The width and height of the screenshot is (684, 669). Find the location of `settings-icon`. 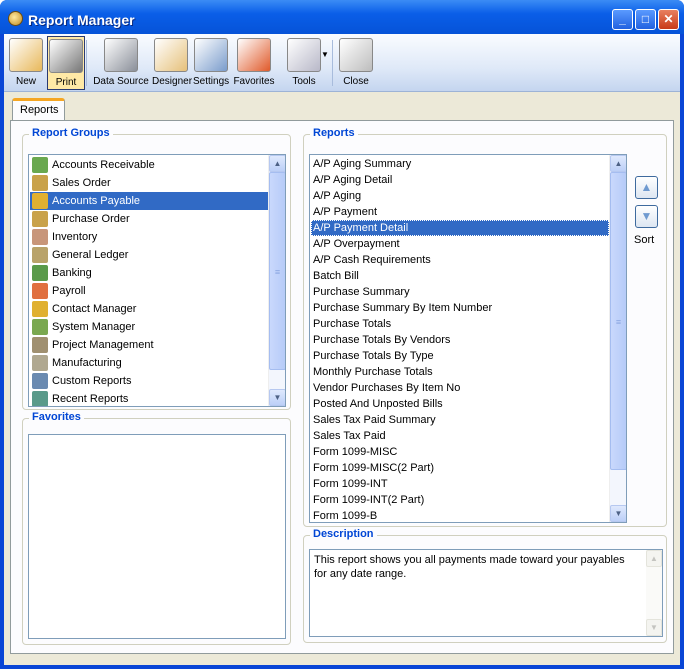

settings-icon is located at coordinates (211, 55).